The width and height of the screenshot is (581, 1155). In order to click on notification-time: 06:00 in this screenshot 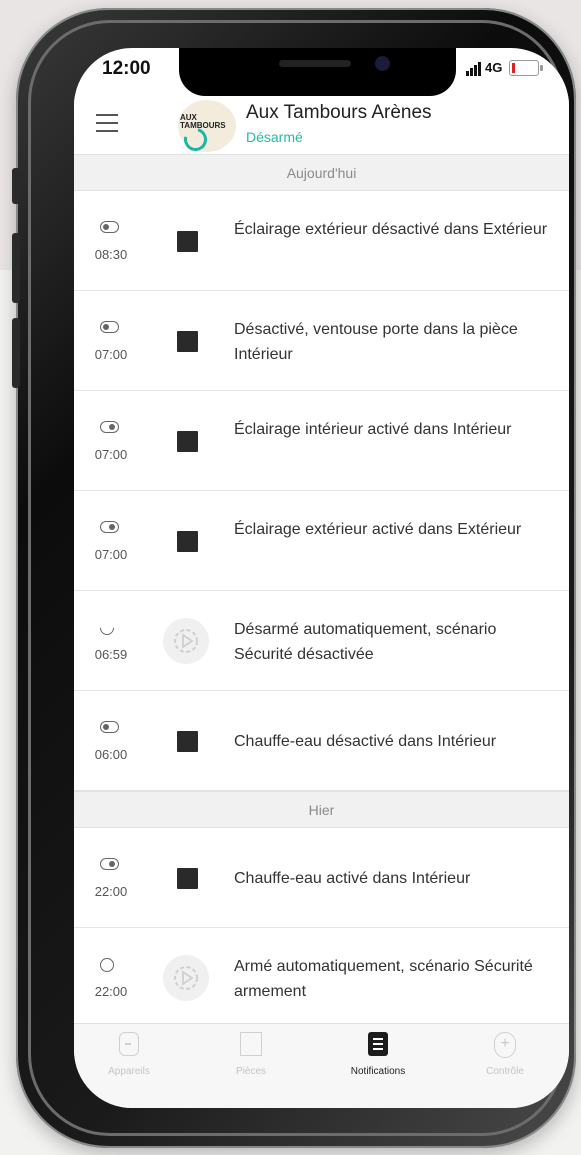, I will do `click(111, 754)`.